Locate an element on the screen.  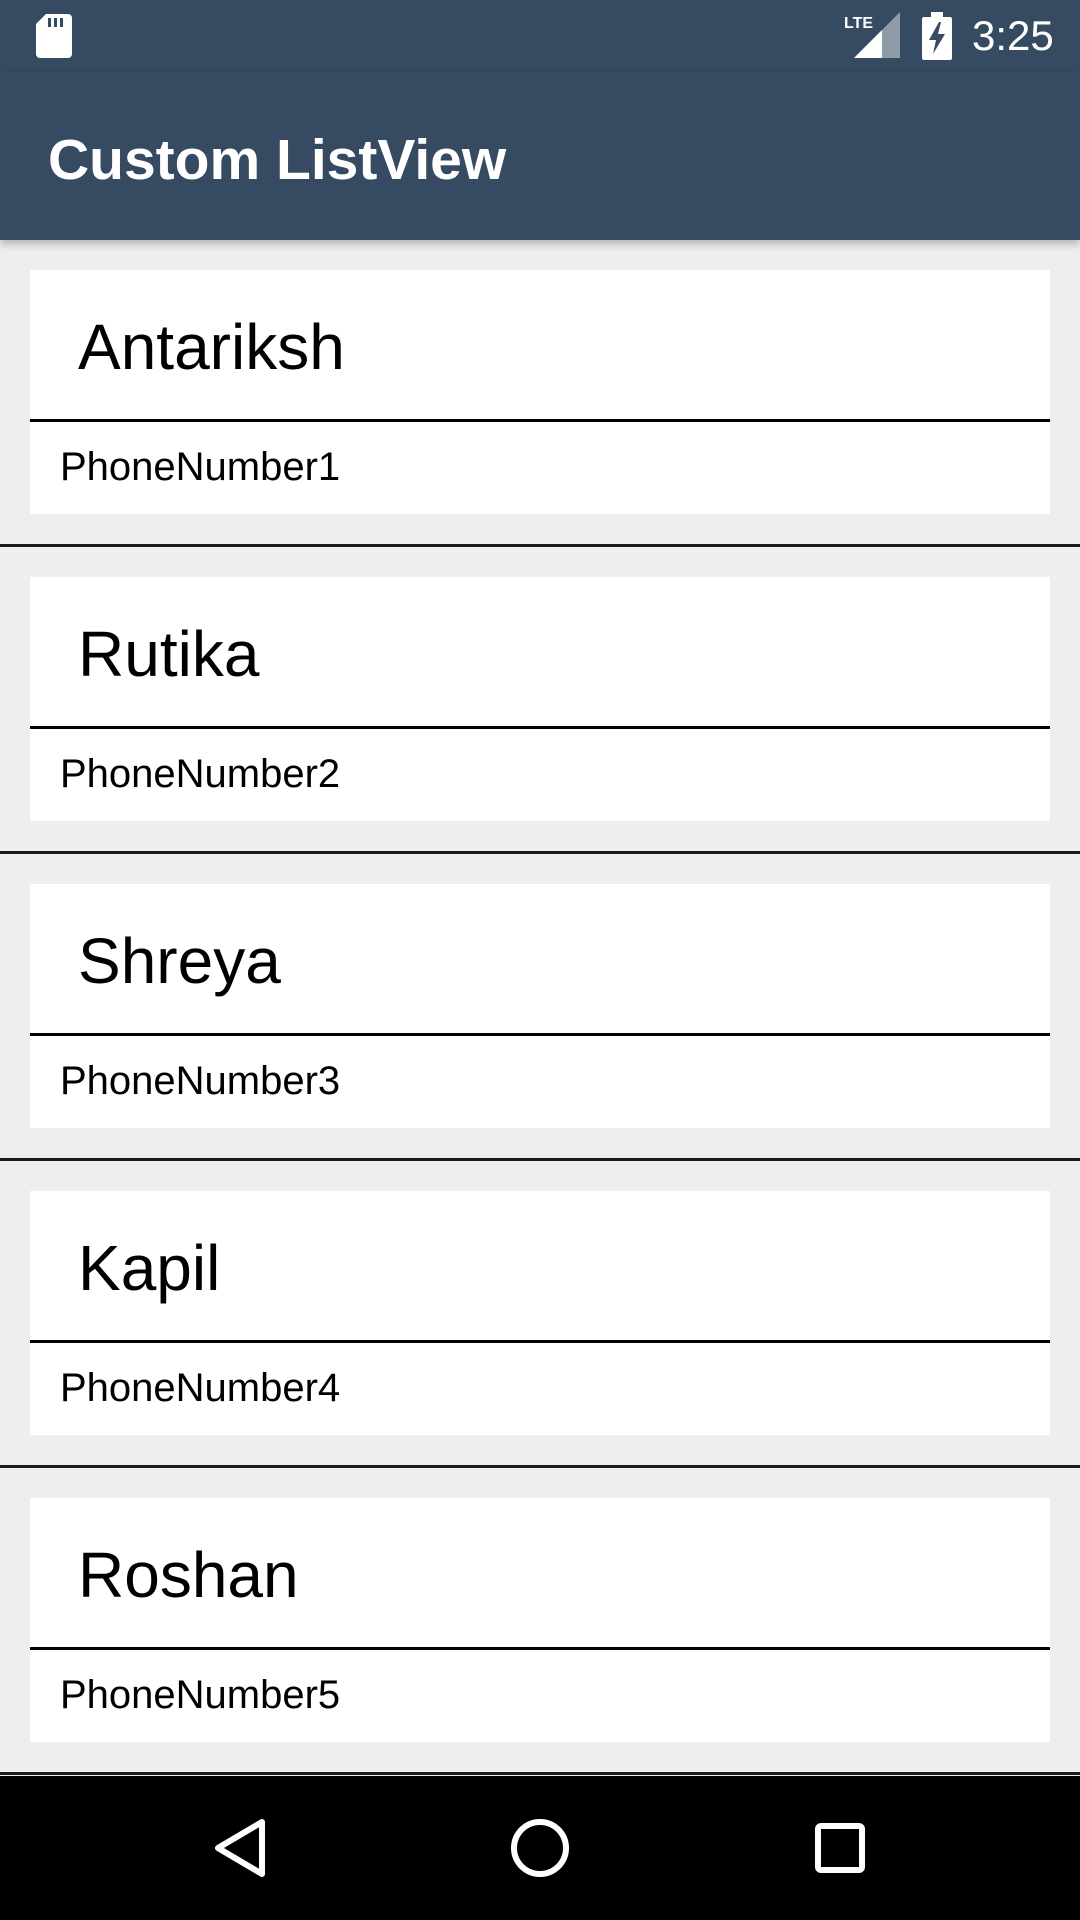
contact-card: Shreya PhoneNumber3 is located at coordinates (540, 1006).